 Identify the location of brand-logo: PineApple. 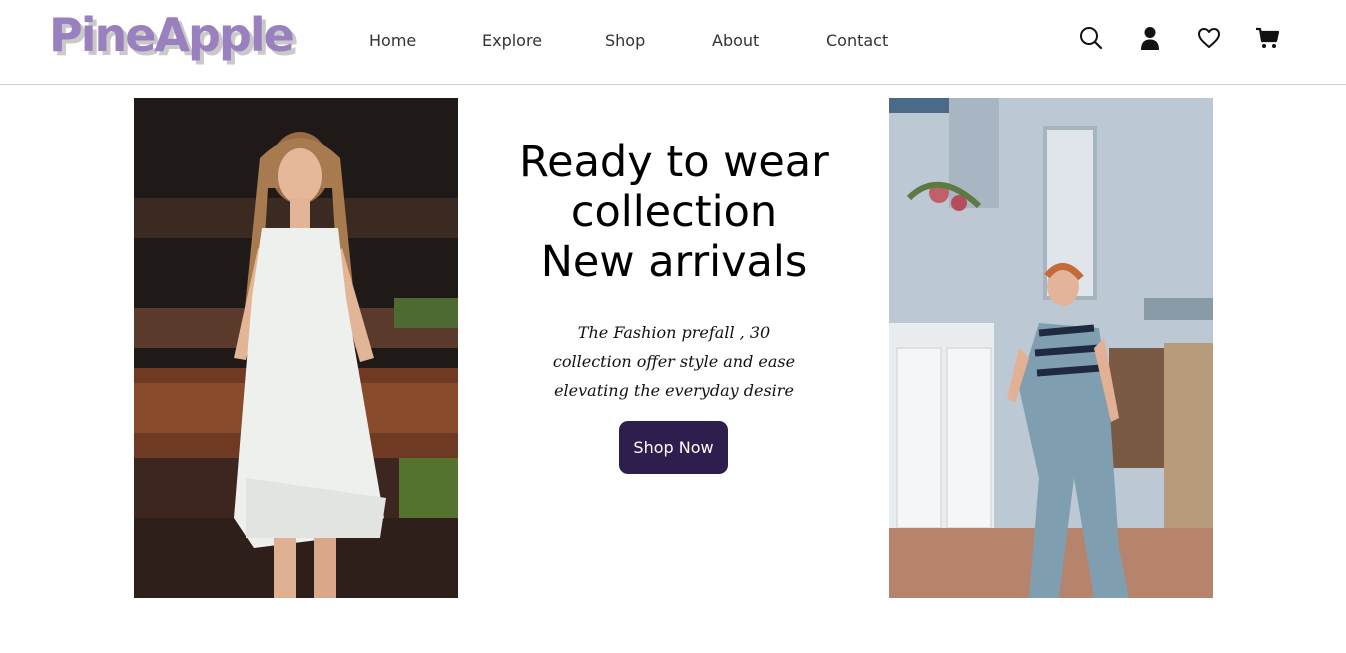
(172, 35).